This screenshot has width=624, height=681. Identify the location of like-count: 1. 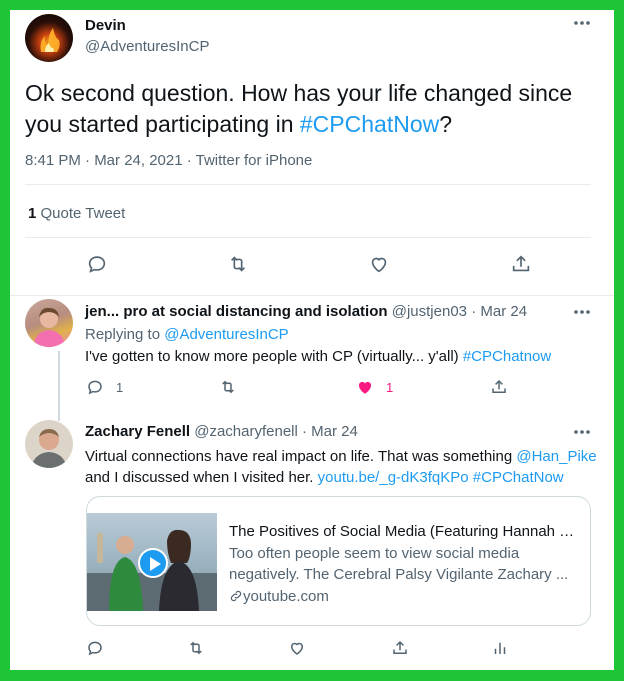
(390, 387).